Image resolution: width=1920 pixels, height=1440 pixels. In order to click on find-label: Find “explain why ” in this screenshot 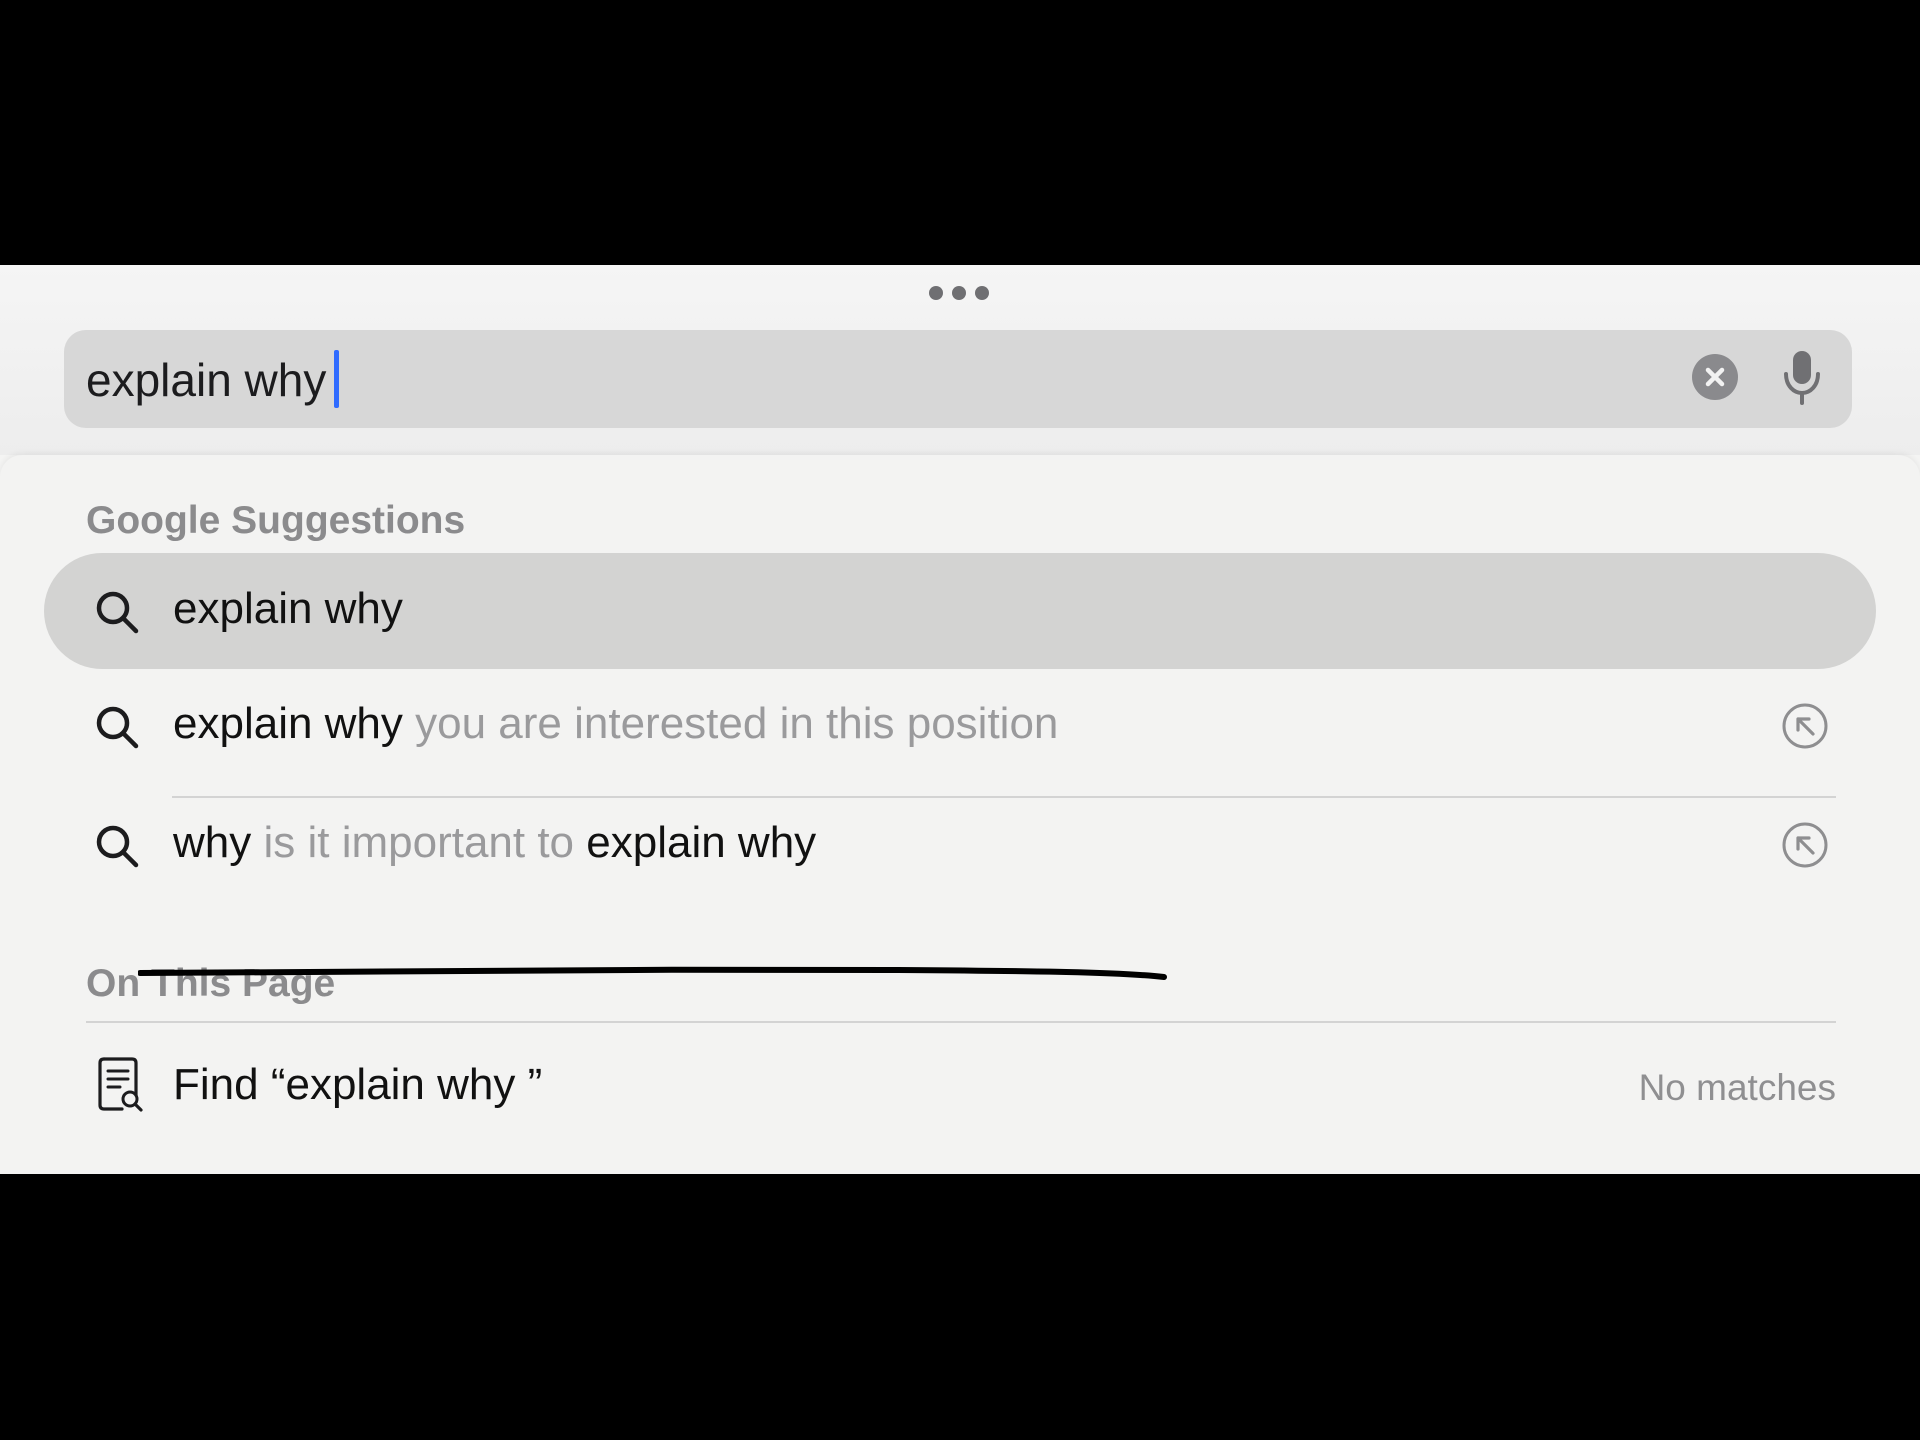, I will do `click(358, 1084)`.